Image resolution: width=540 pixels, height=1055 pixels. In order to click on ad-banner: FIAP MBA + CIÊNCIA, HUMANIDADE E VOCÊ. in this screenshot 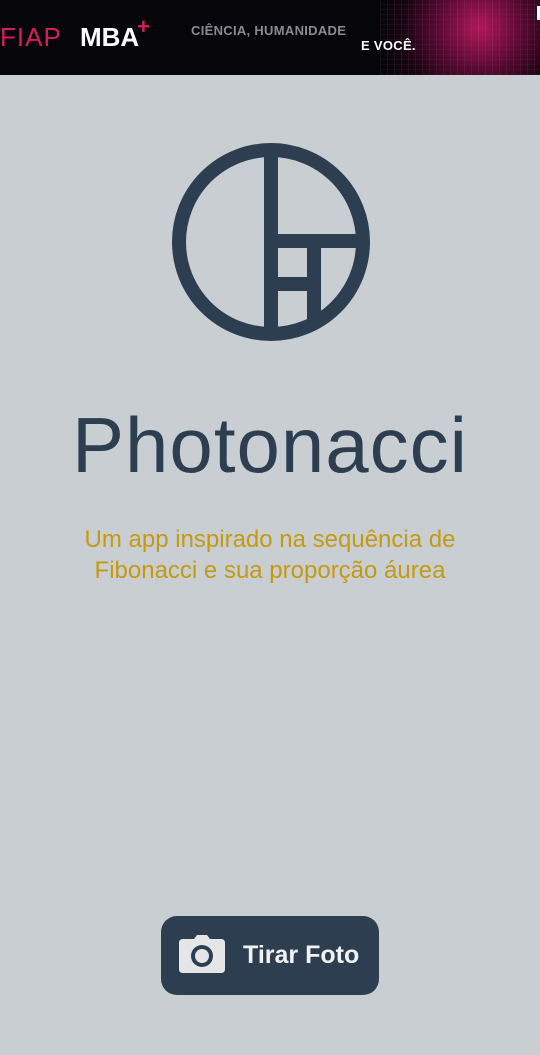, I will do `click(270, 37)`.